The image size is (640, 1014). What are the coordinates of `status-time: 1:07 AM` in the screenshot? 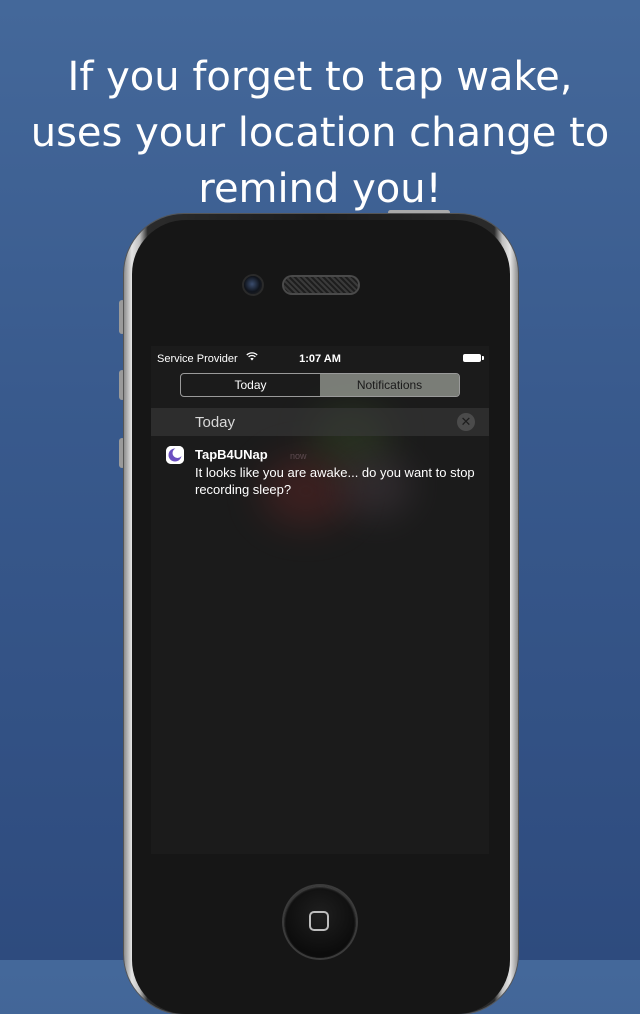 It's located at (320, 359).